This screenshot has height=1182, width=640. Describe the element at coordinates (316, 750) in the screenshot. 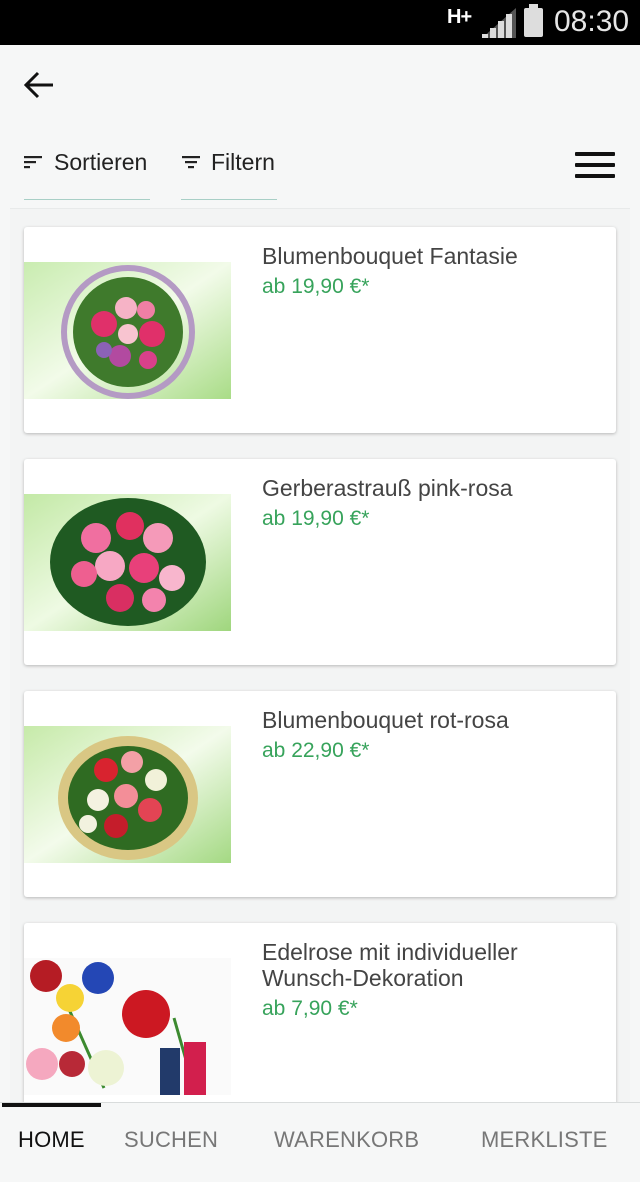

I see `product-price: ab 22,90 €*` at that location.